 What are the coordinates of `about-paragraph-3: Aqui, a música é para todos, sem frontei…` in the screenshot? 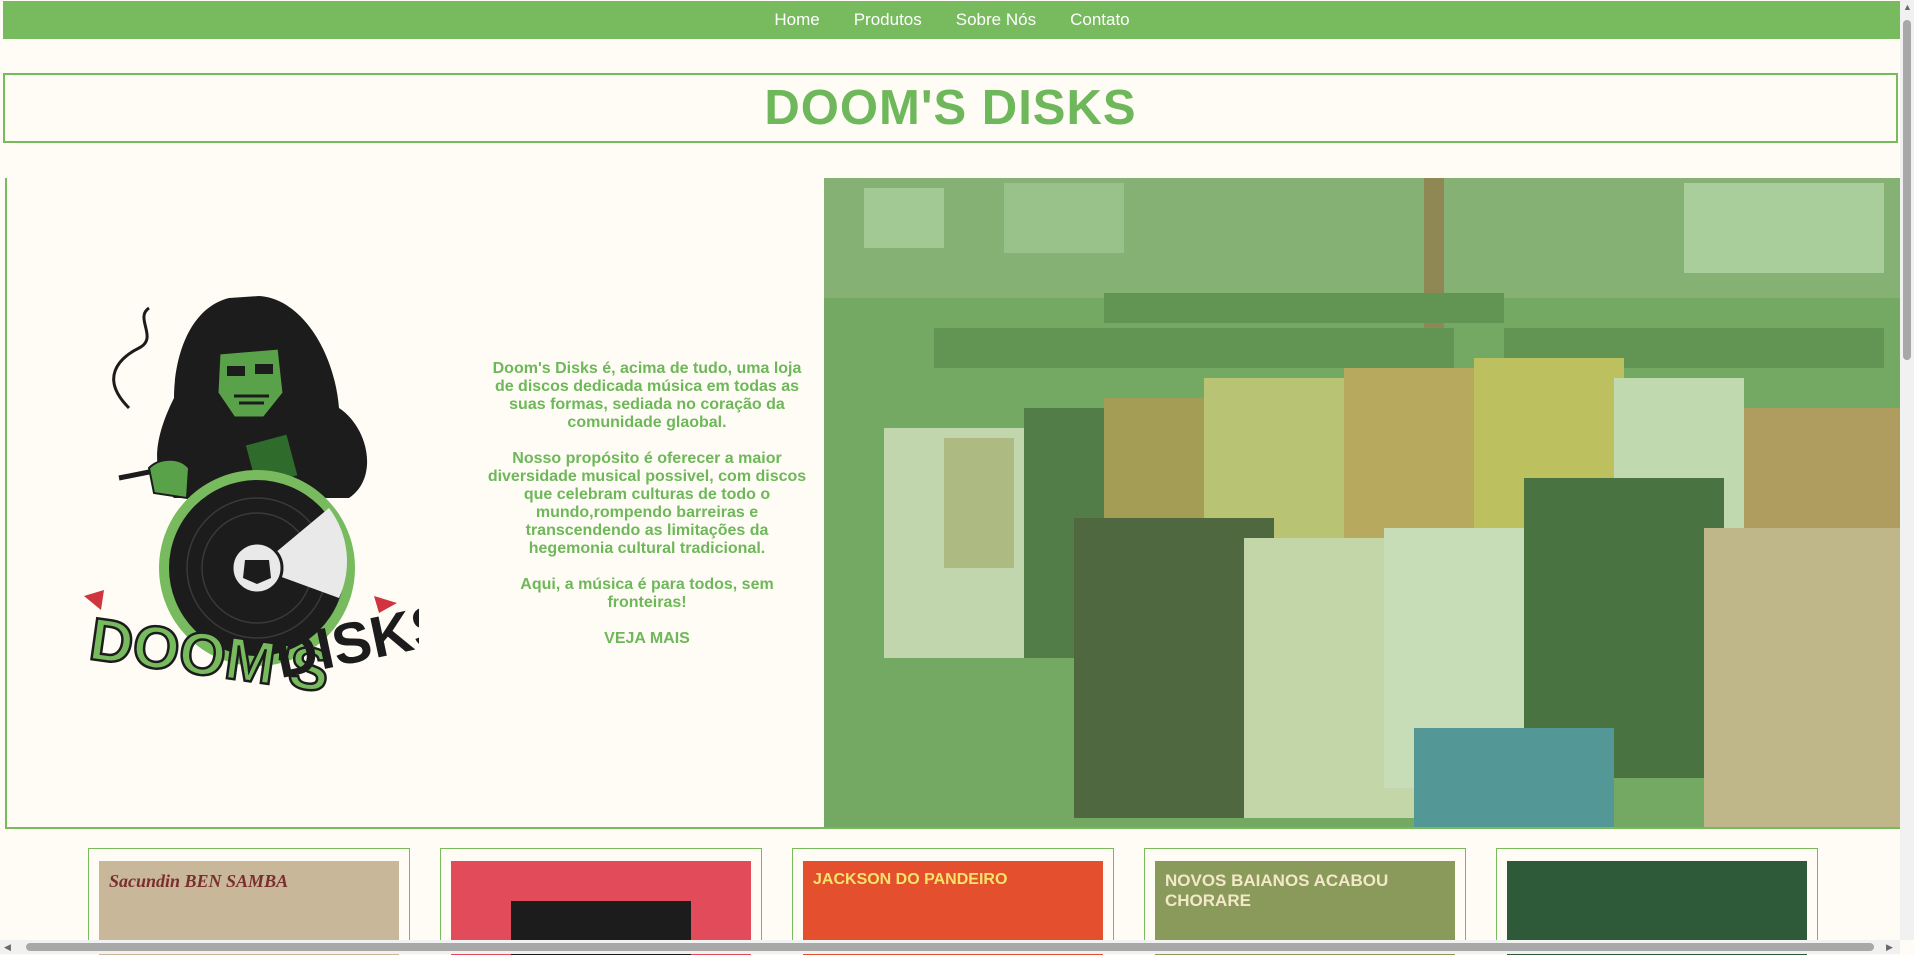 It's located at (647, 593).